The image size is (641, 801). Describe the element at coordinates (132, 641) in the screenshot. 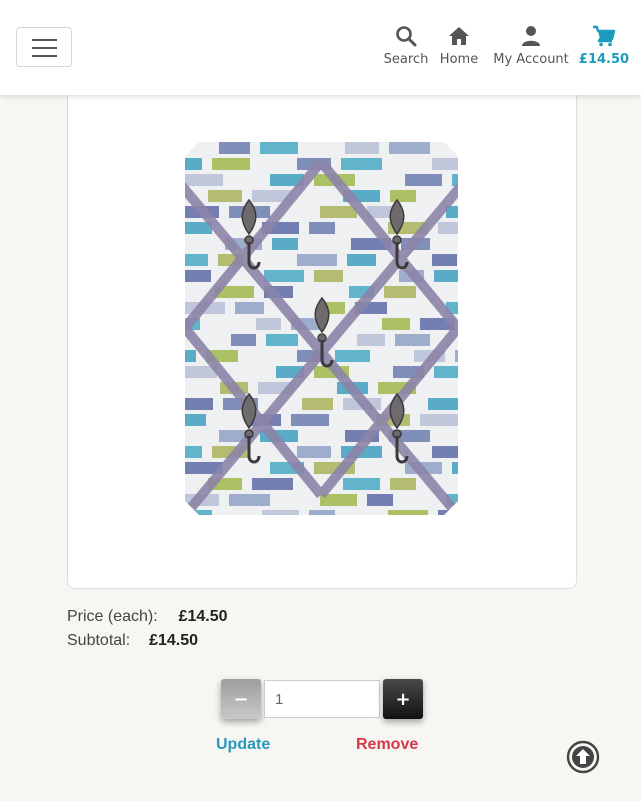

I see `subtotal-line: Subtotal: £14.50` at that location.